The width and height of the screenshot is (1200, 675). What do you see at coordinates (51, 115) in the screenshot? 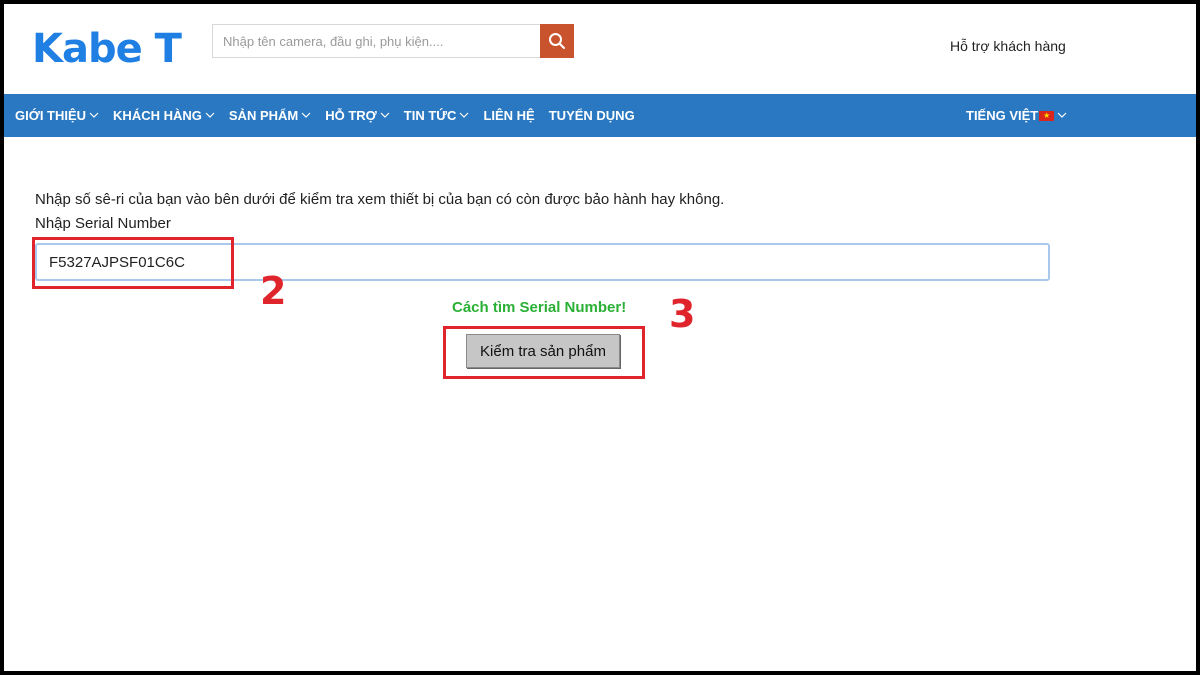
I see `nav-item-label: GIỚI THIỆU` at bounding box center [51, 115].